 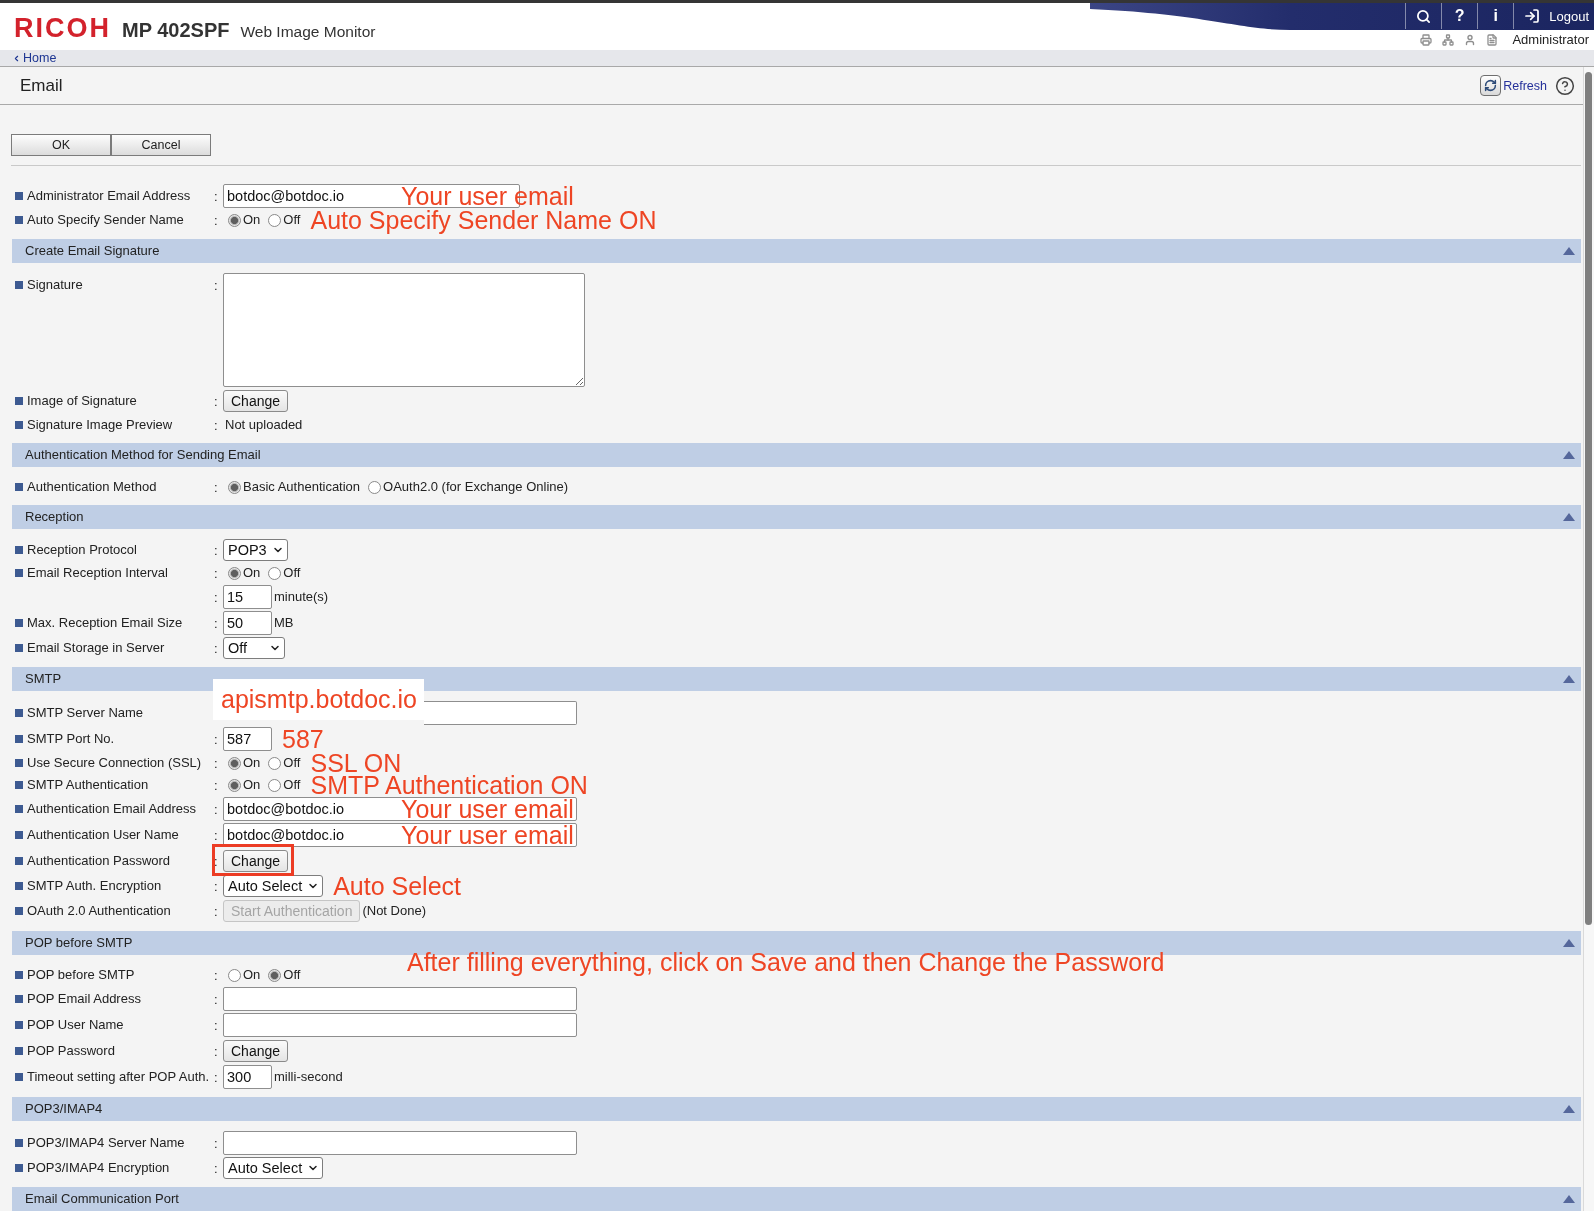 What do you see at coordinates (255, 550) in the screenshot?
I see `dropdown: POP3` at bounding box center [255, 550].